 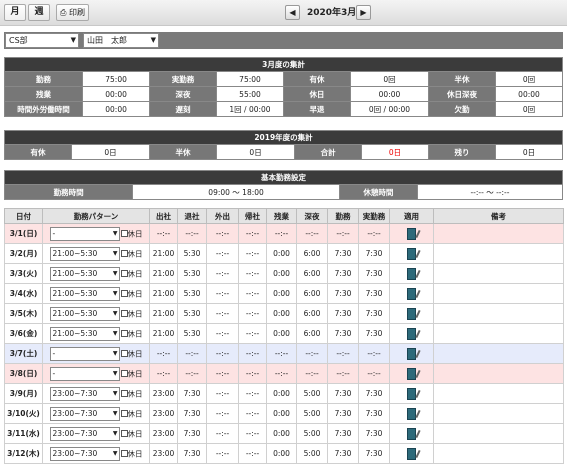 What do you see at coordinates (378, 192) in the screenshot?
I see `break-time-label: 休憩時間` at bounding box center [378, 192].